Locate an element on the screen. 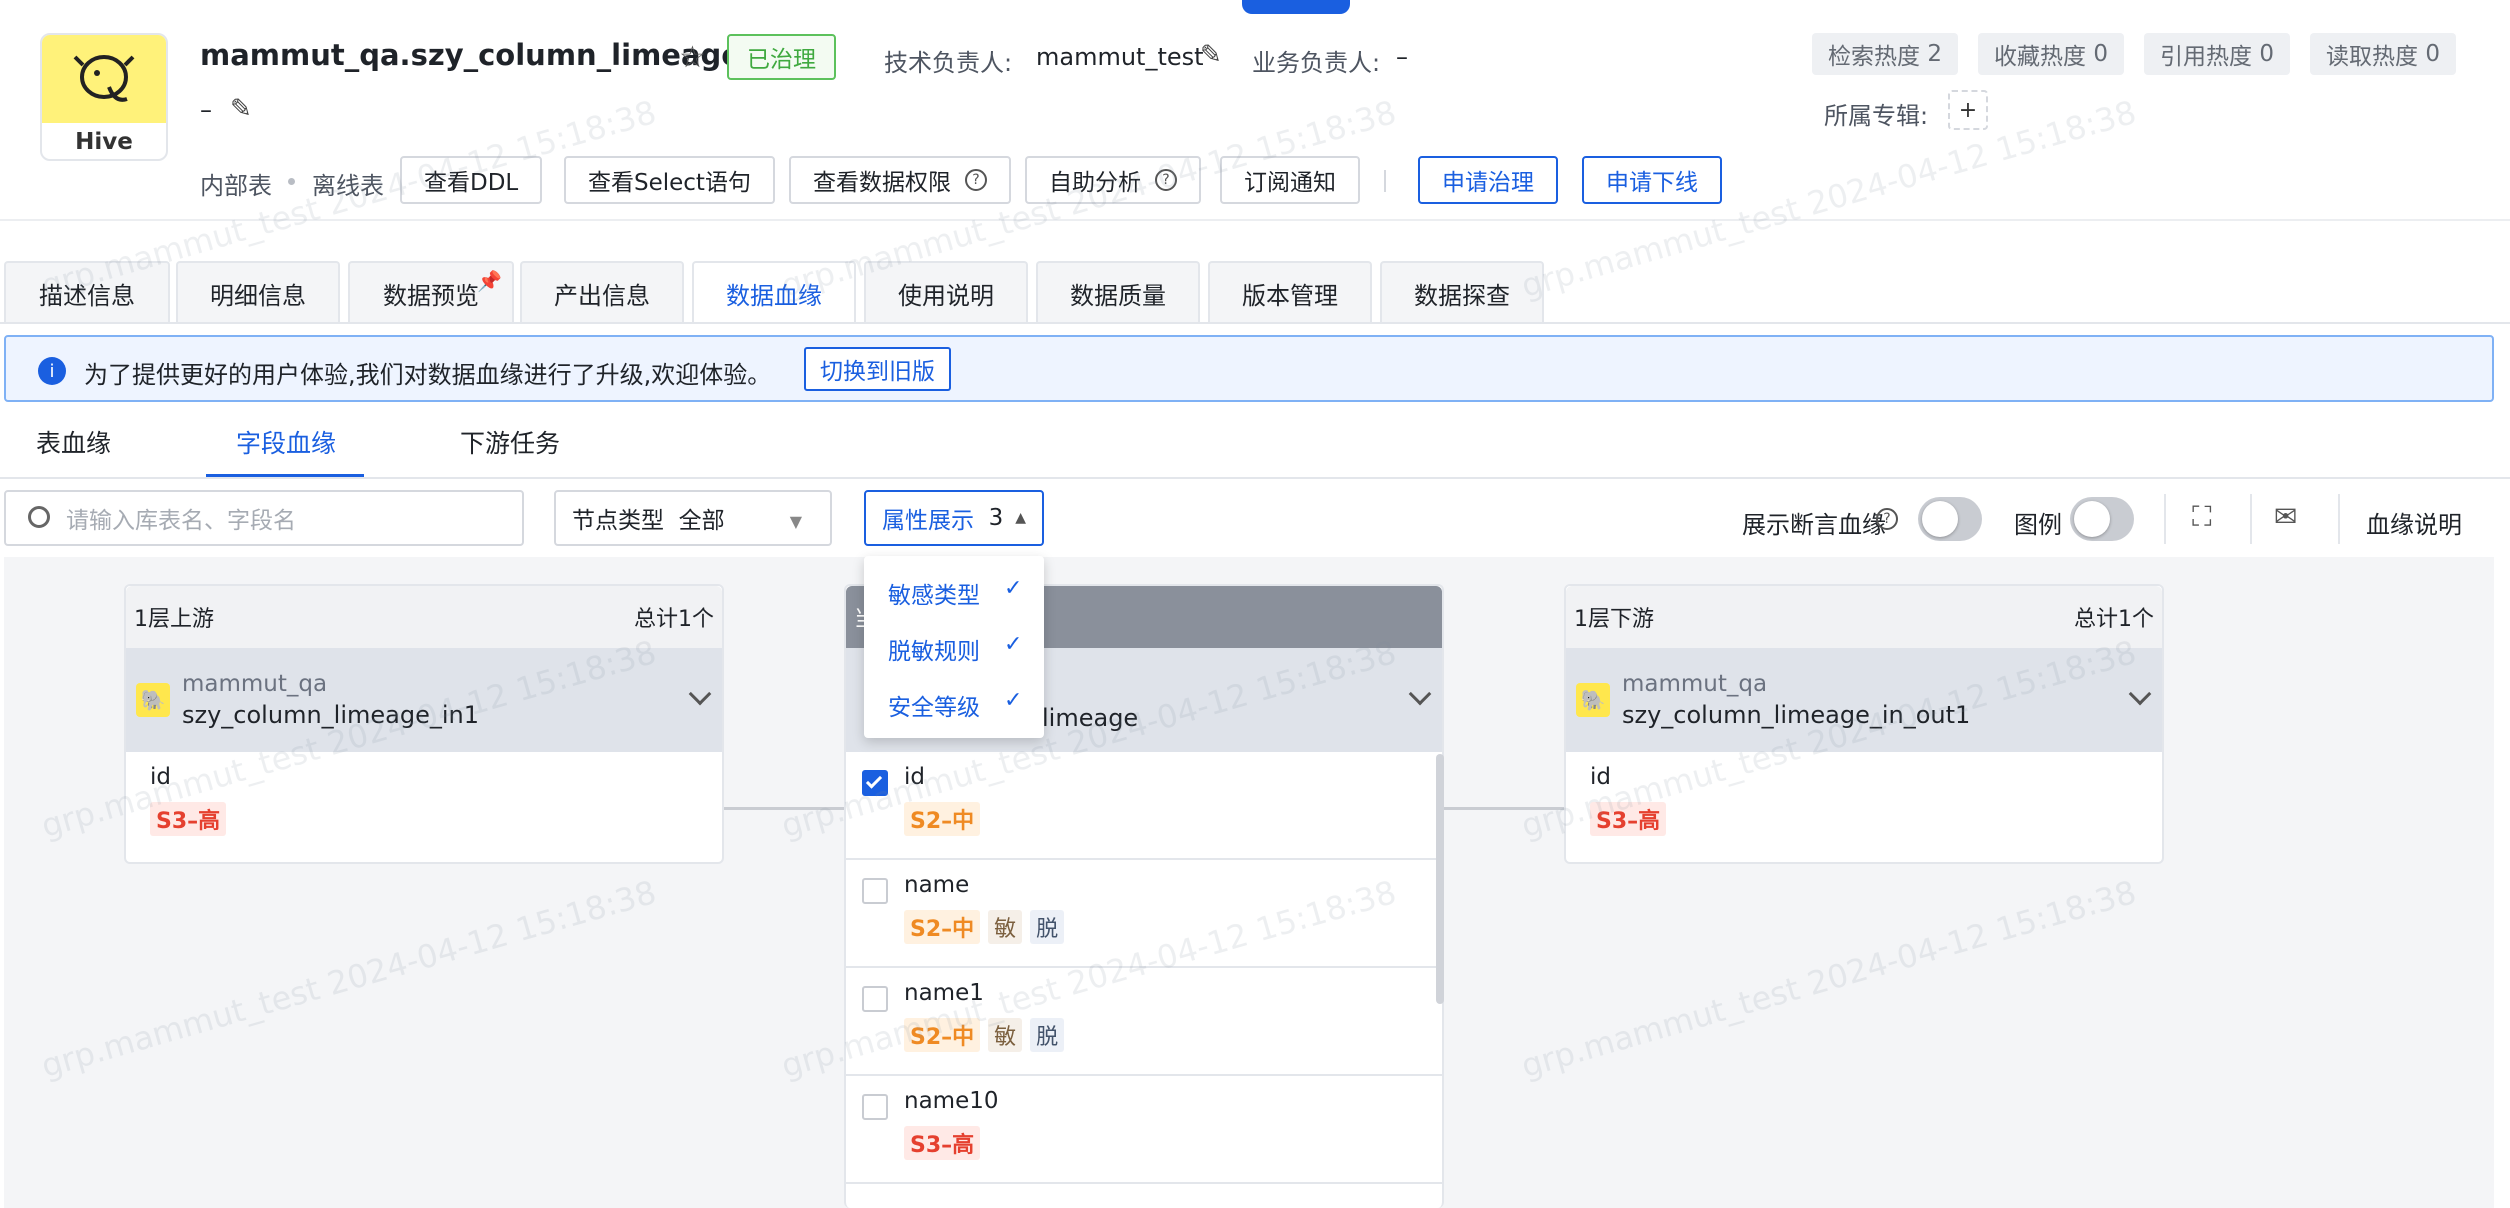 The height and width of the screenshot is (1208, 2510). field-name: name10 is located at coordinates (951, 1101).